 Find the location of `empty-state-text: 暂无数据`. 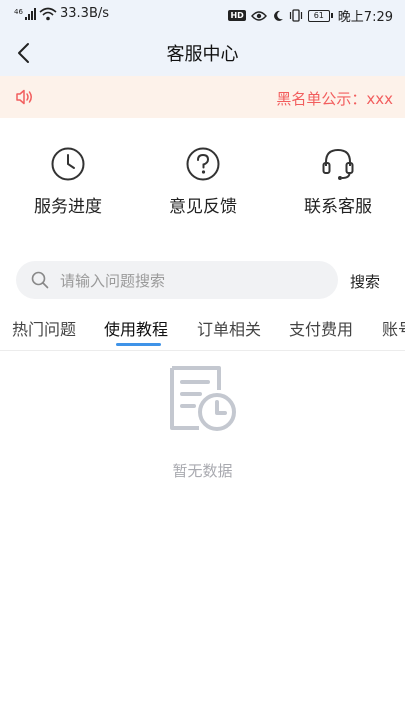

empty-state-text: 暂无数据 is located at coordinates (202, 471).